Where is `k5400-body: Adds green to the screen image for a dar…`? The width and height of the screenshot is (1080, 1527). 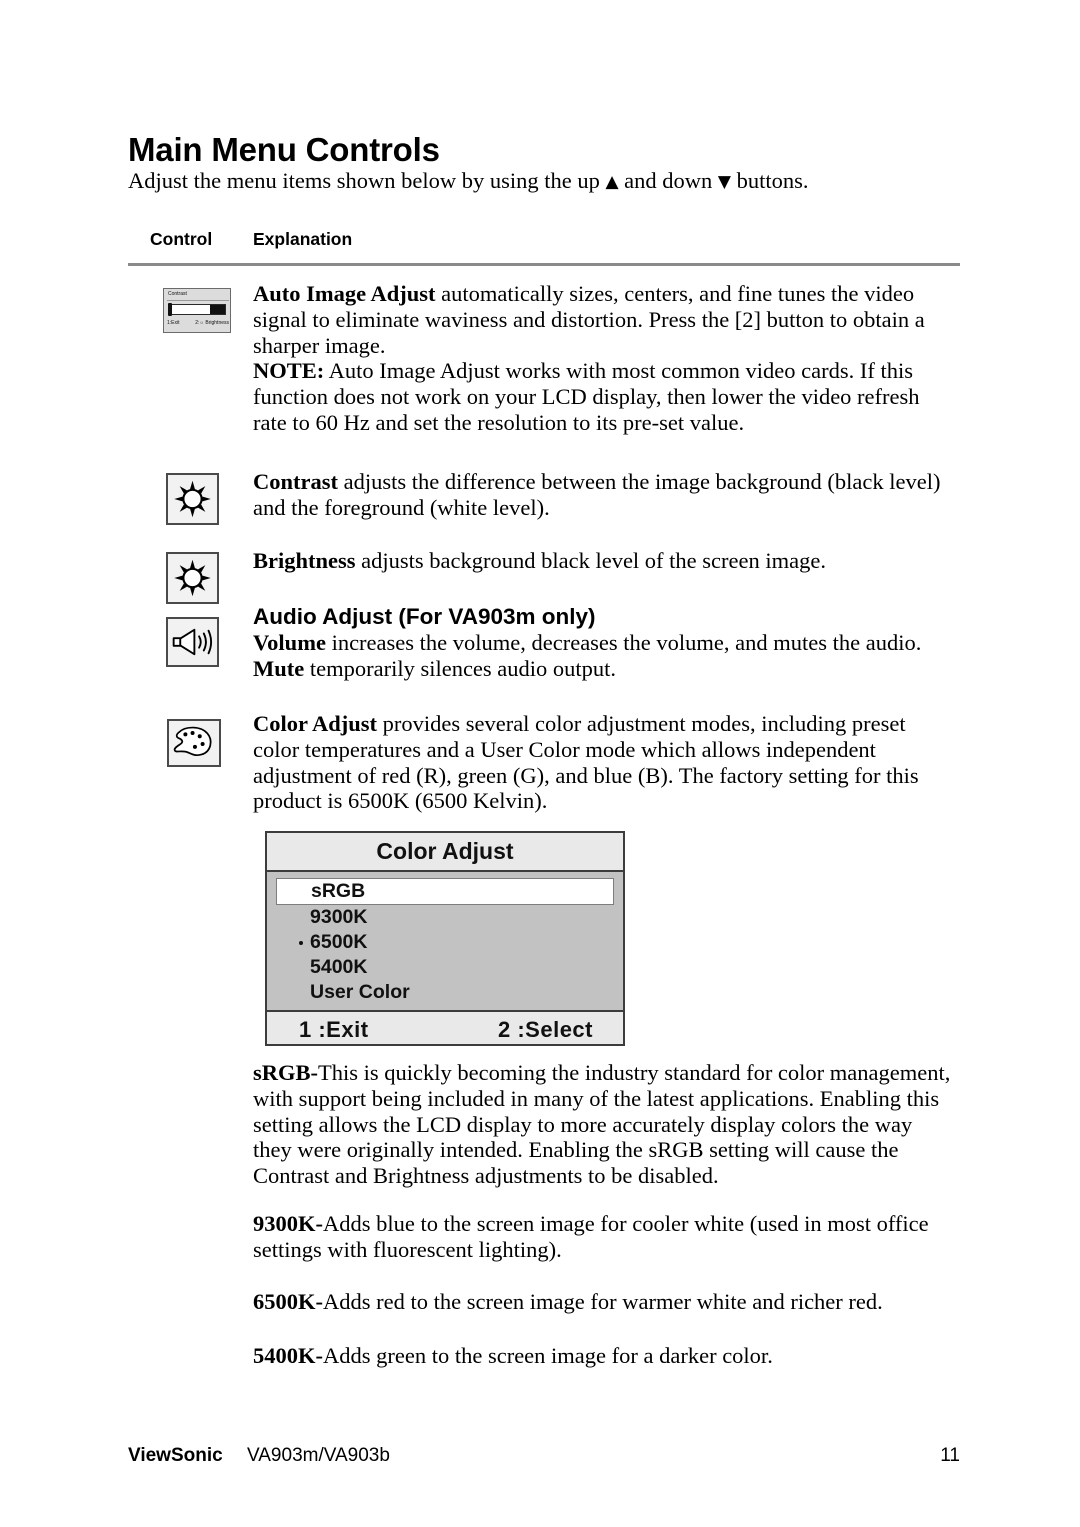 k5400-body: Adds green to the screen image for a dar… is located at coordinates (548, 1355).